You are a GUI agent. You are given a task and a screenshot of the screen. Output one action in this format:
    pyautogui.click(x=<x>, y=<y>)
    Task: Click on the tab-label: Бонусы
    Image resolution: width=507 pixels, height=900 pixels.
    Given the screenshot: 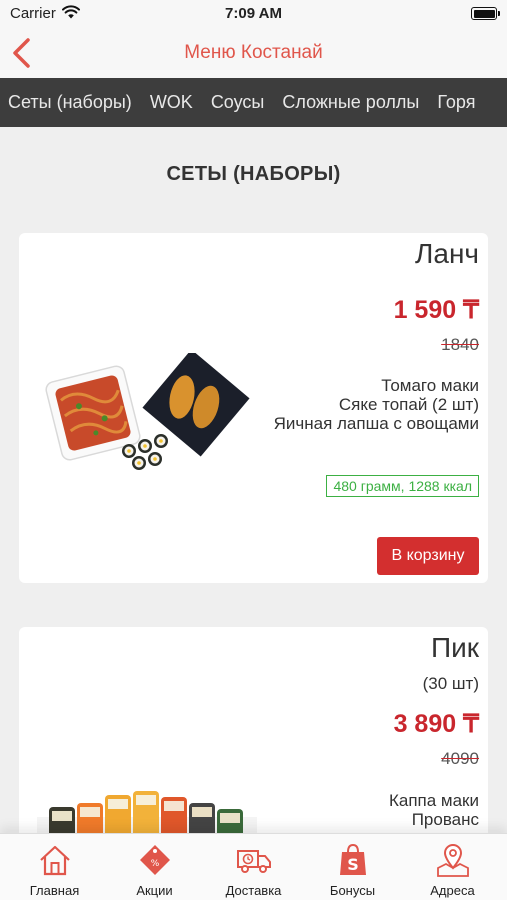 What is the action you would take?
    pyautogui.click(x=352, y=890)
    